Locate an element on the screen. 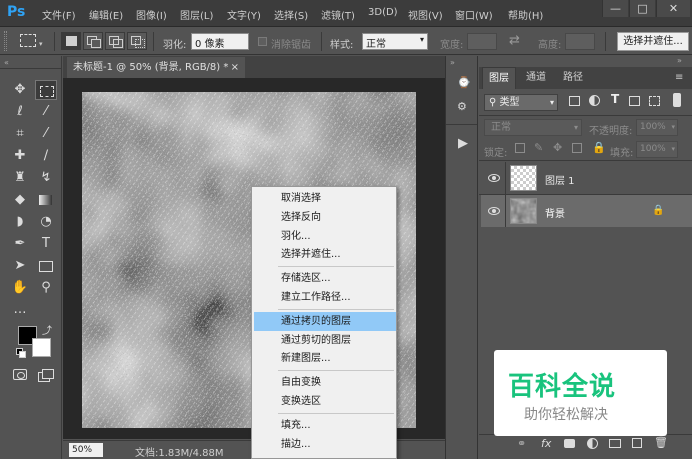 The width and height of the screenshot is (692, 459). close-tab-icon: × is located at coordinates (235, 67).